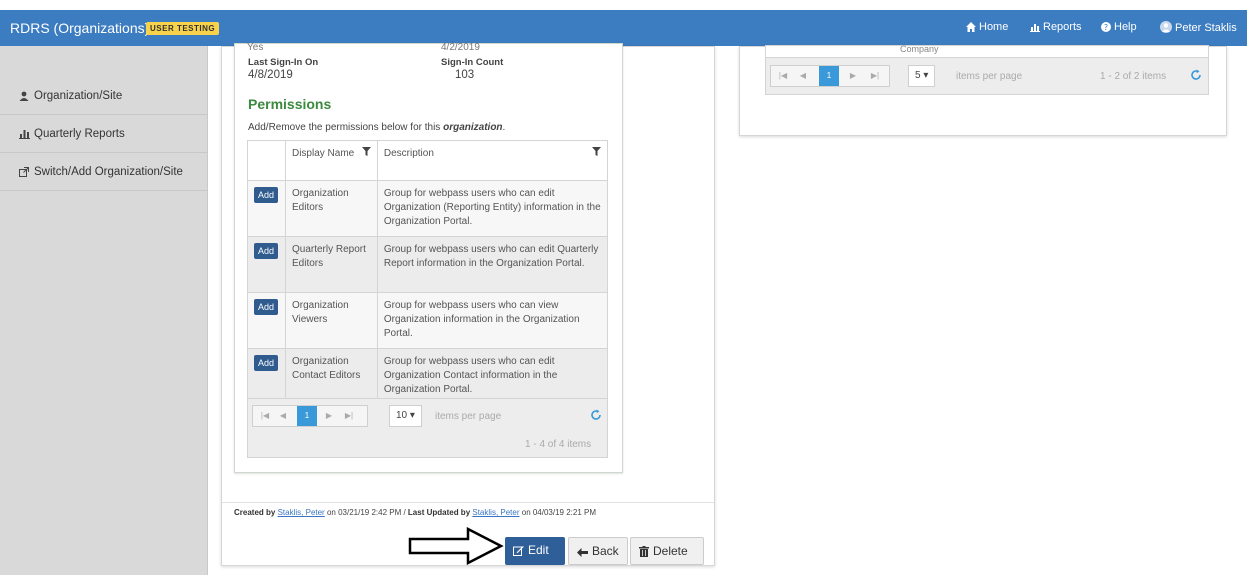 The height and width of the screenshot is (575, 1247). What do you see at coordinates (456, 546) in the screenshot?
I see `annotation-arrow-icon` at bounding box center [456, 546].